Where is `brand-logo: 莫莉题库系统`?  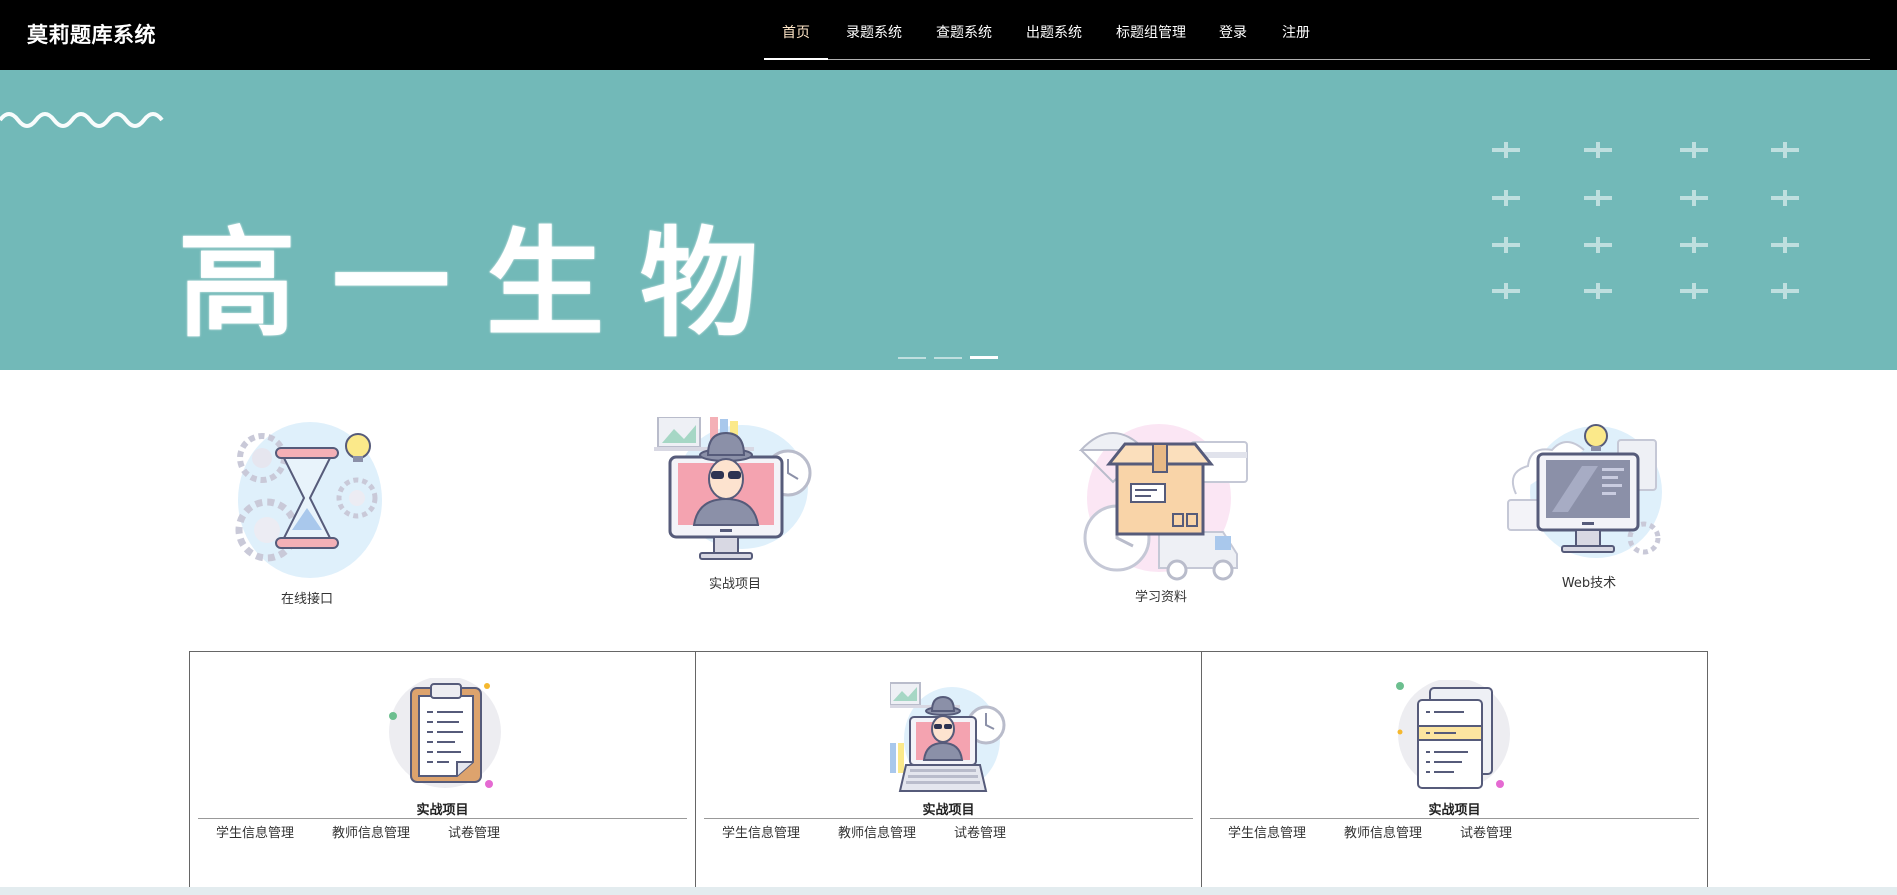
brand-logo: 莫莉题库系统 is located at coordinates (91, 34).